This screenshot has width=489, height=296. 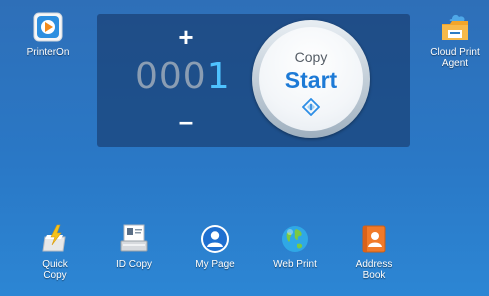 I want to click on copy-count-value: 1, so click(x=218, y=76).